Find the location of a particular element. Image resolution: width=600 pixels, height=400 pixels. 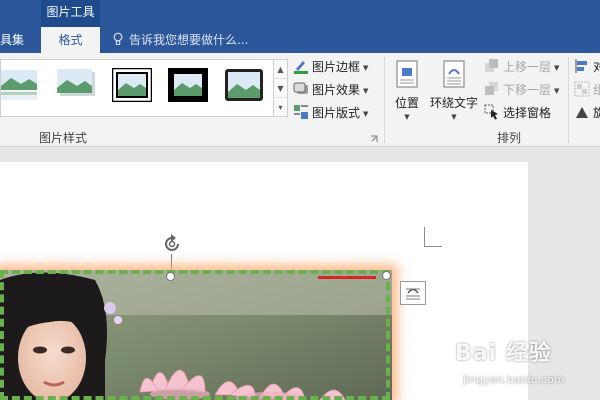

watermark-main: Bai 经验 is located at coordinates (503, 353).